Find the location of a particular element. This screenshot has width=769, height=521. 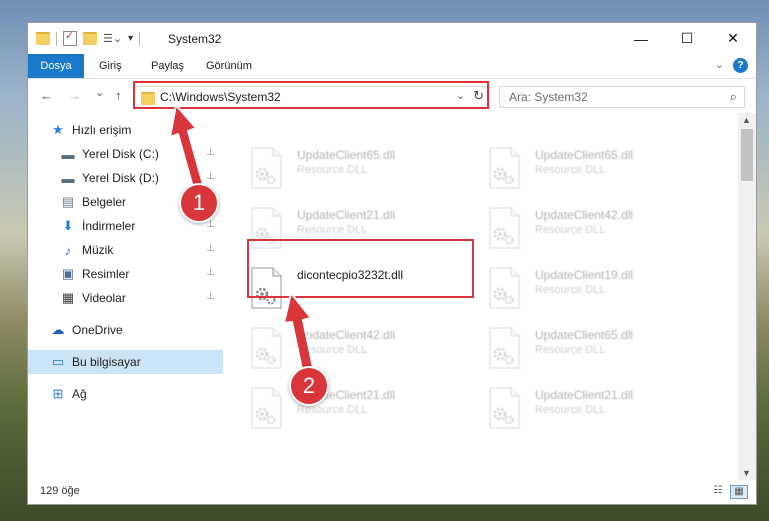

title-bar: ☰⌄ ▾ System32 — ☐ ✕ is located at coordinates (392, 38).